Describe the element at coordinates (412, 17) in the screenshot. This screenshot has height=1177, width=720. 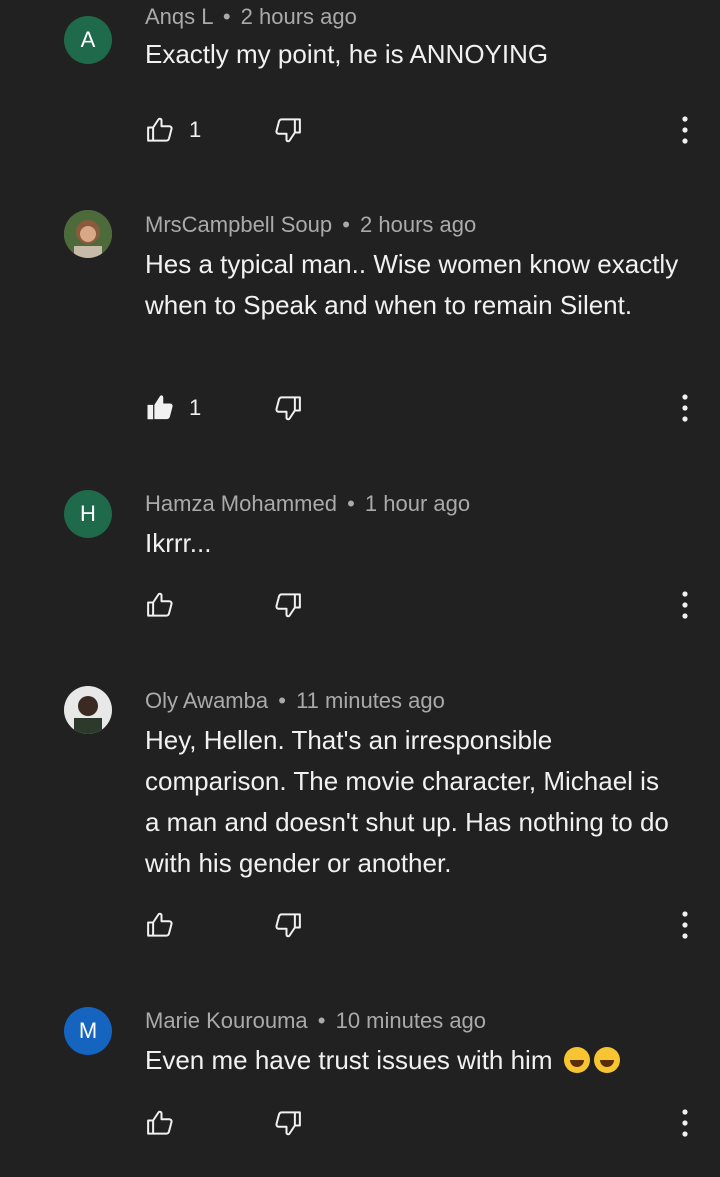
I see `comment-meta: Anqs L • 2 hours ago` at that location.